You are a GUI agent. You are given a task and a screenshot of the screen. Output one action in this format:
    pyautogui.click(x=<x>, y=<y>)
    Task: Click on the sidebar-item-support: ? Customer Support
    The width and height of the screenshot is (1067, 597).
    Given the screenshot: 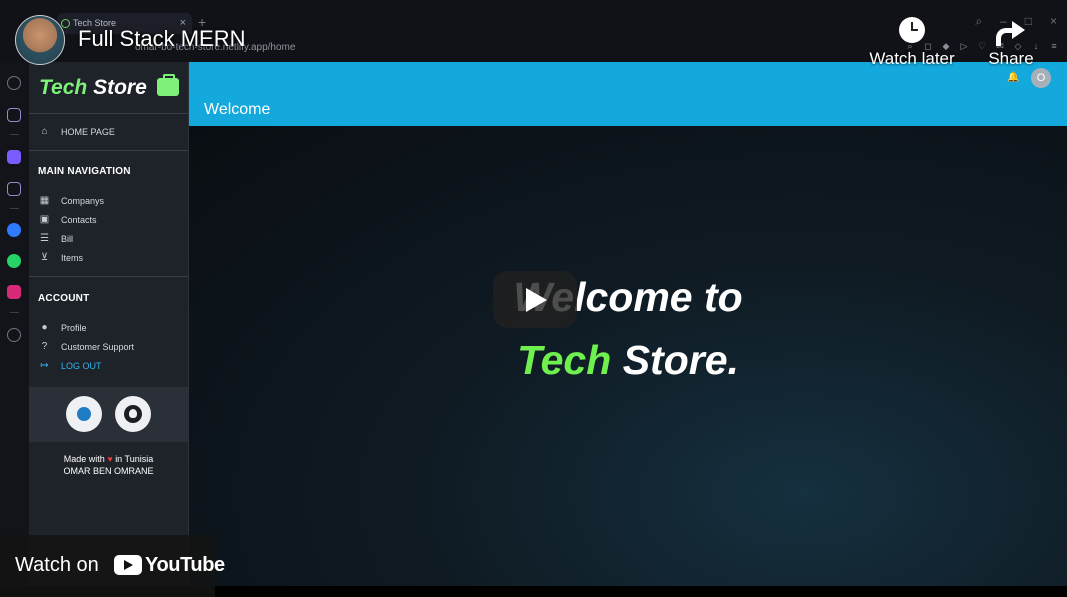 What is the action you would take?
    pyautogui.click(x=86, y=347)
    